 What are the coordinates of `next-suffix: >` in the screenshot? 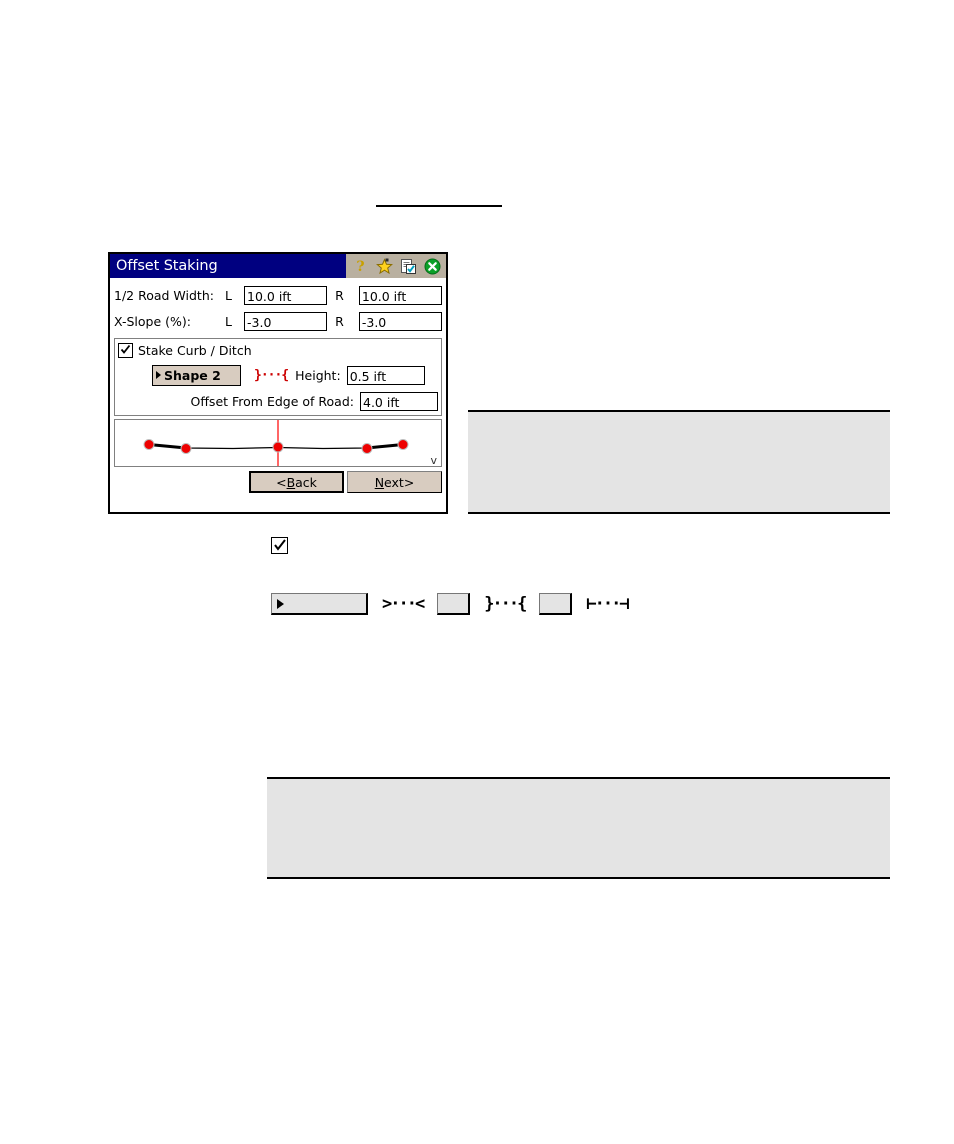 It's located at (409, 482).